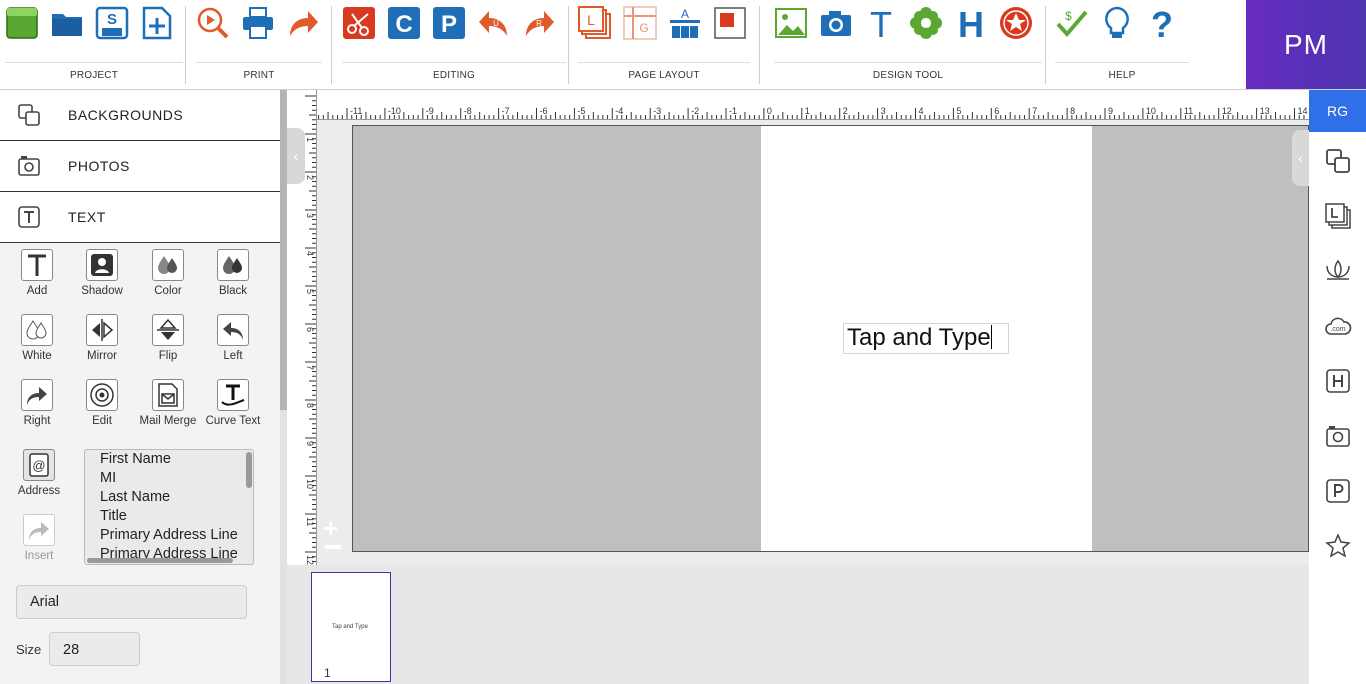 The image size is (1366, 684). Describe the element at coordinates (1117, 23) in the screenshot. I see `tips-button` at that location.